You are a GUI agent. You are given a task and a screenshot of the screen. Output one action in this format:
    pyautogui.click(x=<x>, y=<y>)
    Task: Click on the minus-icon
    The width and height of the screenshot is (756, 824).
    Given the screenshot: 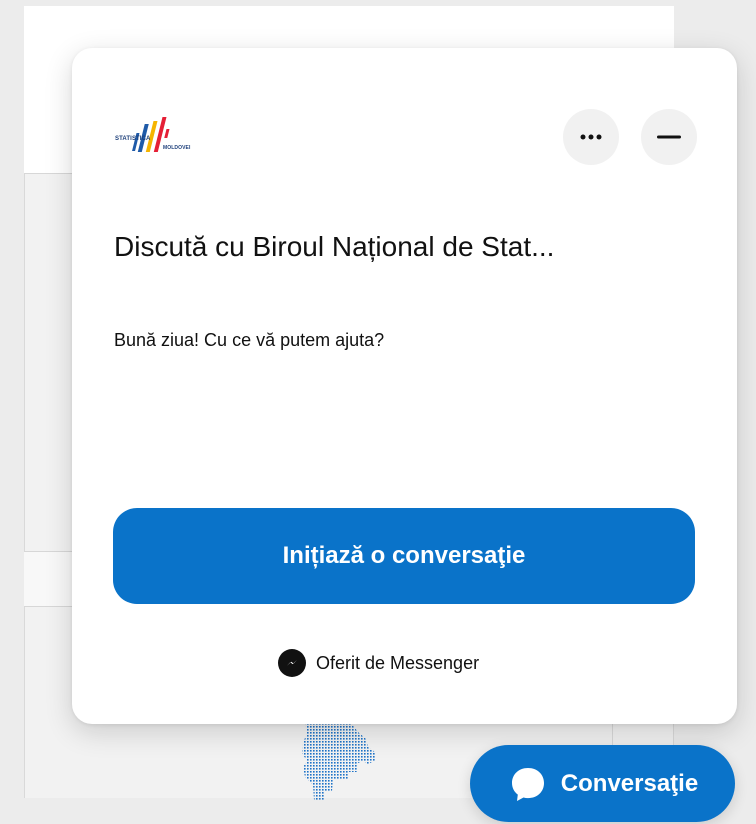 What is the action you would take?
    pyautogui.click(x=669, y=137)
    